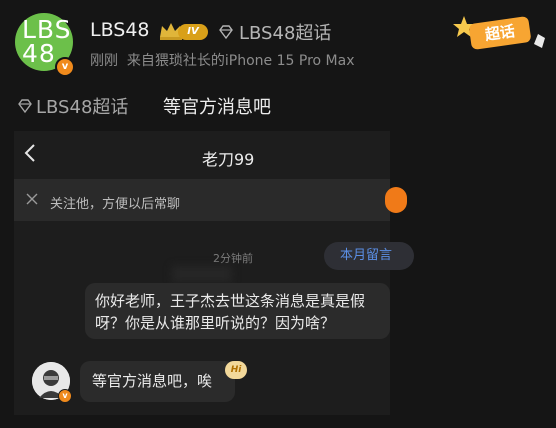 The height and width of the screenshot is (428, 556). Describe the element at coordinates (115, 204) in the screenshot. I see `follow-hint: 关注他，方便以后常聊` at that location.